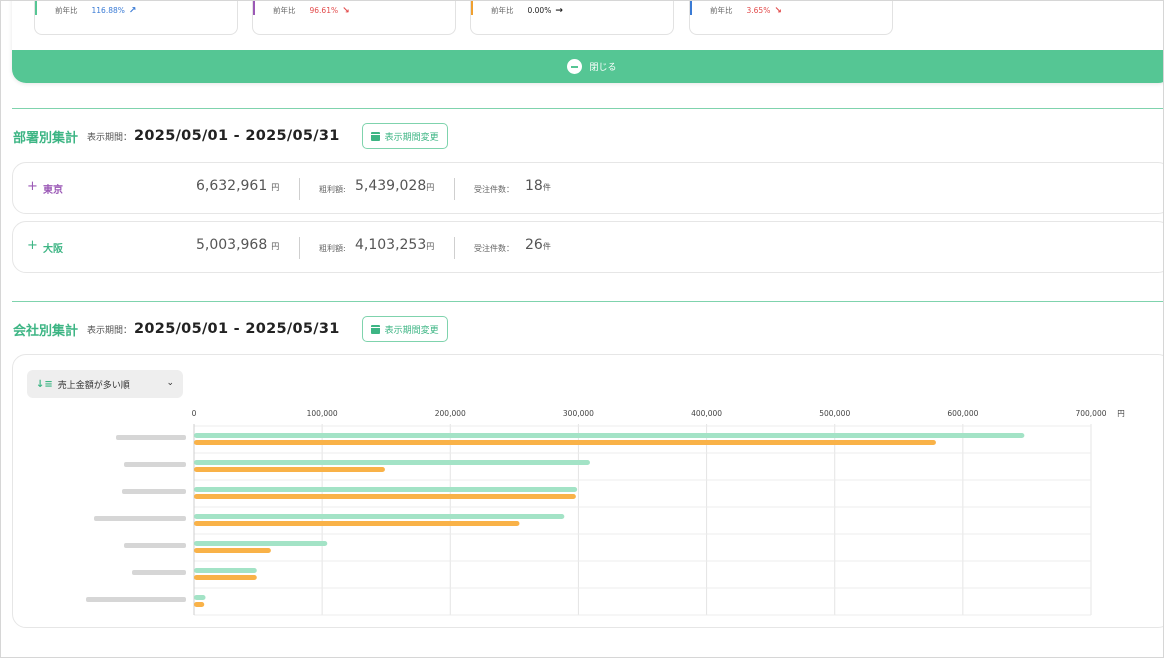 The image size is (1164, 658). Describe the element at coordinates (587, 301) in the screenshot. I see `section-divider` at that location.